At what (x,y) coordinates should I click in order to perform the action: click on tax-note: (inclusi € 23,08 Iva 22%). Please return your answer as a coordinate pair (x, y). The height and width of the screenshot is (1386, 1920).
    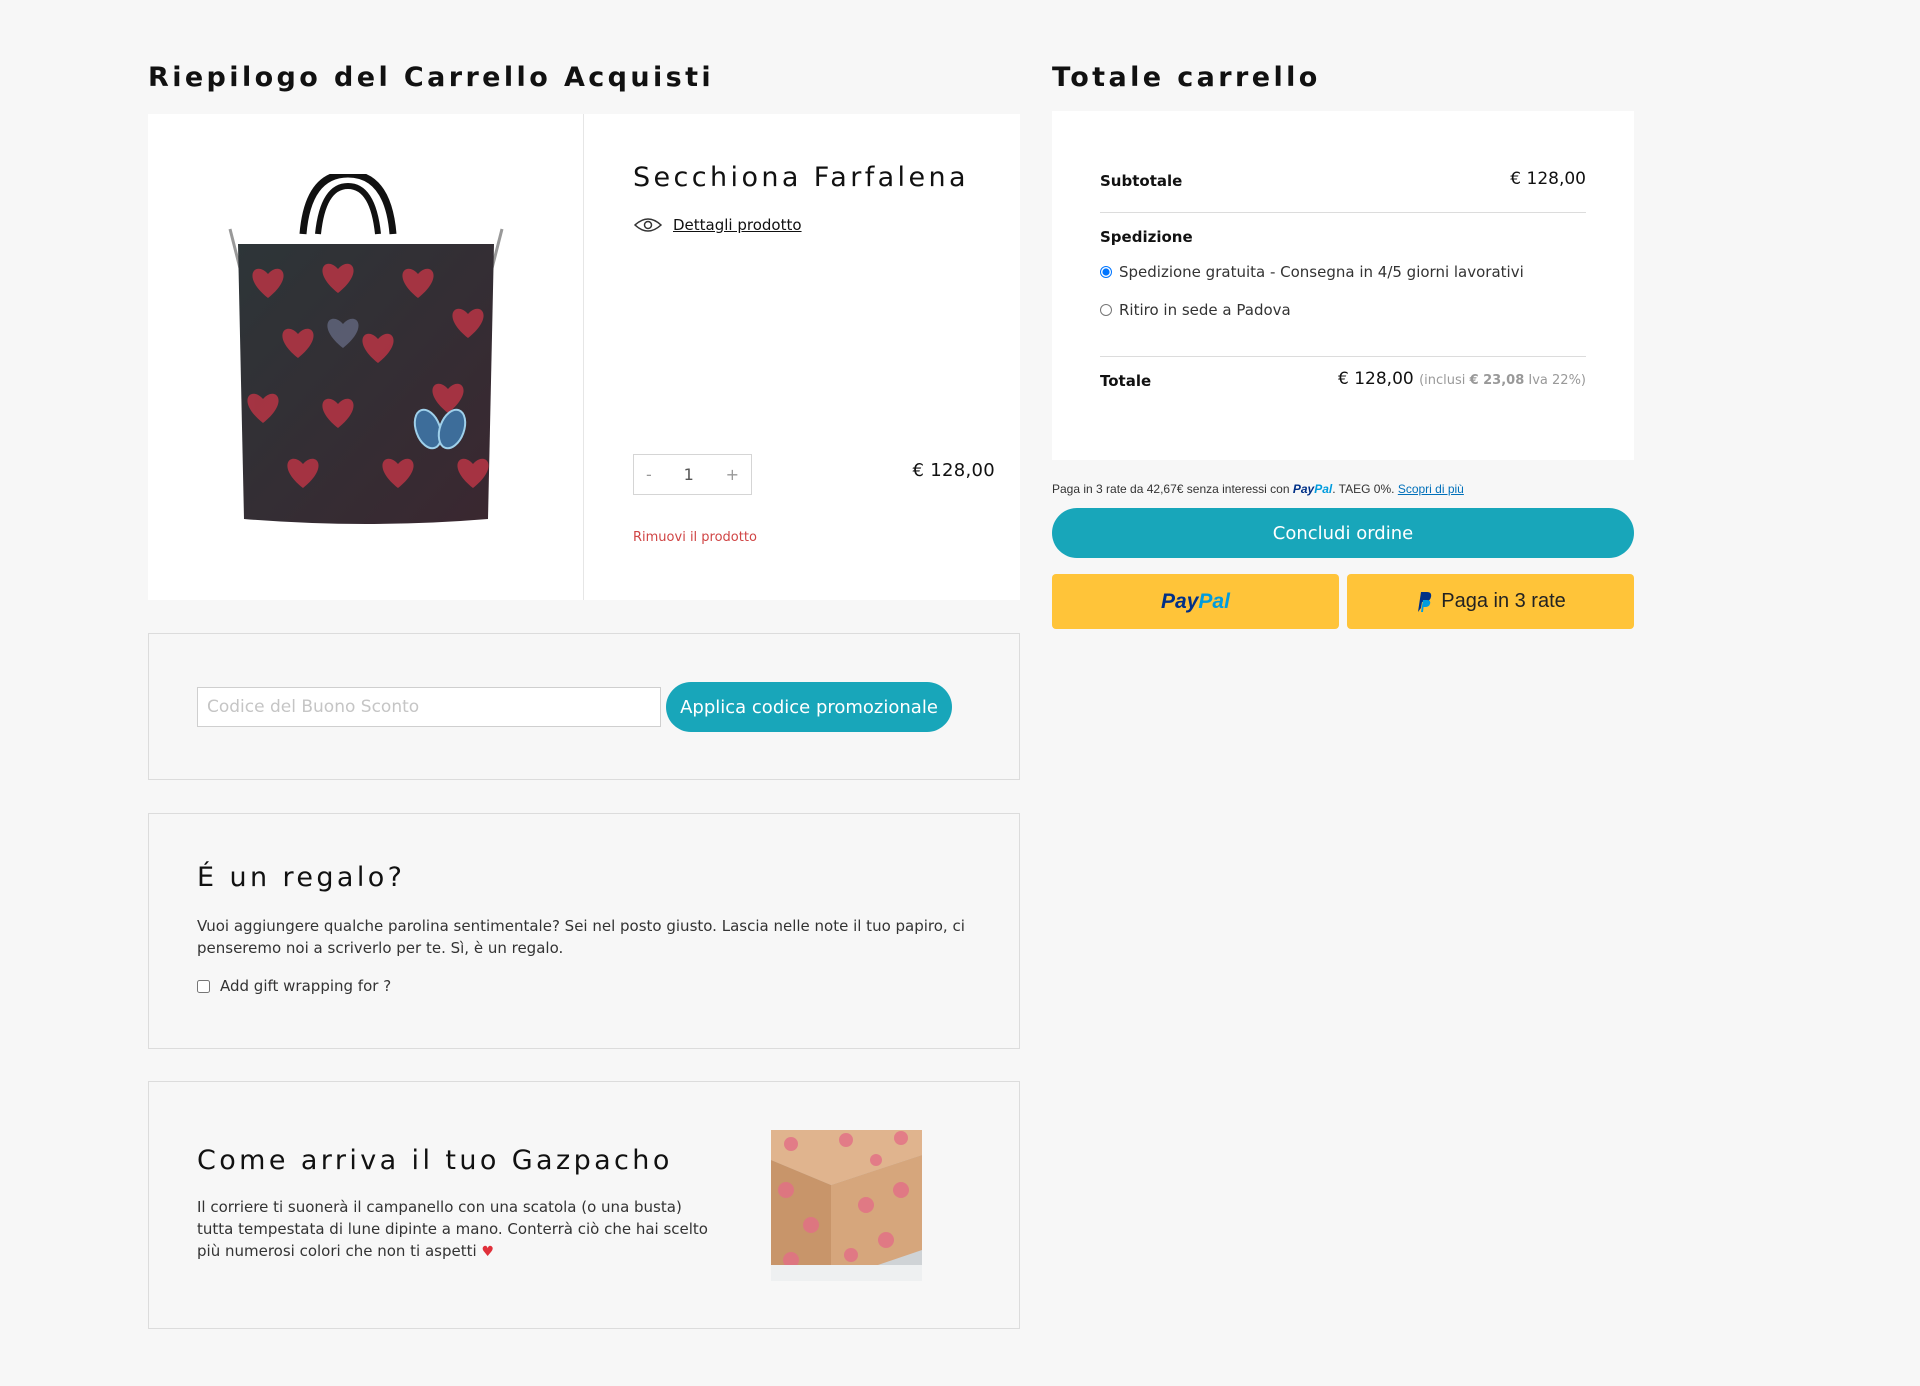
    Looking at the image, I should click on (1502, 380).